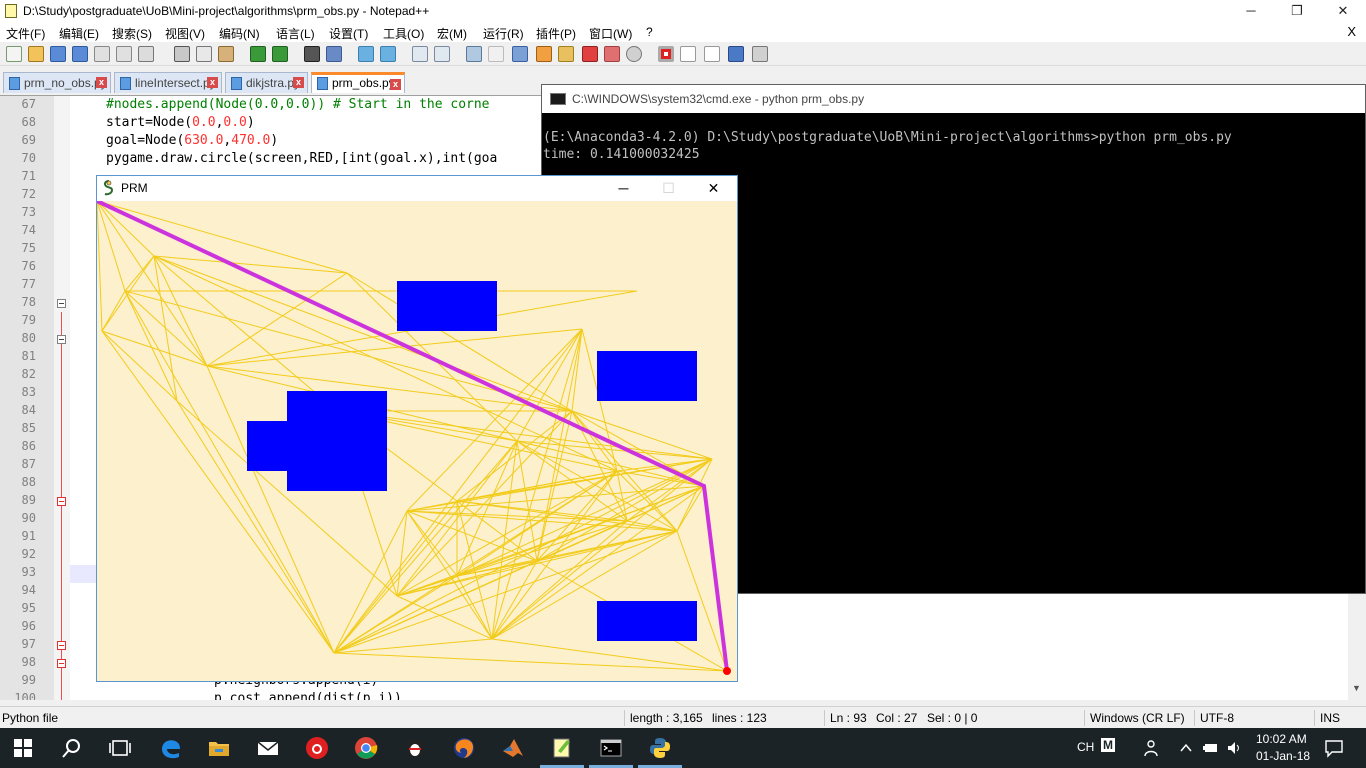 This screenshot has height=768, width=1366. What do you see at coordinates (1085, 747) in the screenshot?
I see `input-language: CH` at bounding box center [1085, 747].